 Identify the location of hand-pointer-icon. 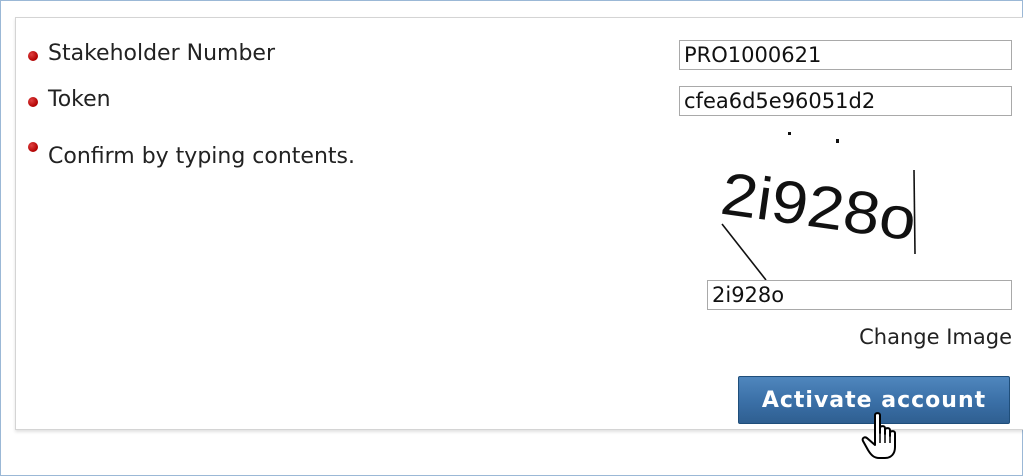
(878, 435).